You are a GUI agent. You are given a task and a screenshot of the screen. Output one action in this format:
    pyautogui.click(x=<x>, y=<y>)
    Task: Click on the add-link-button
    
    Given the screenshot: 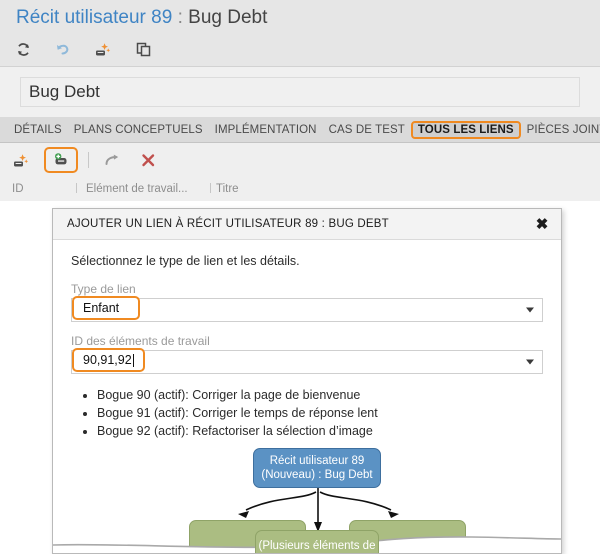 What is the action you would take?
    pyautogui.click(x=61, y=160)
    